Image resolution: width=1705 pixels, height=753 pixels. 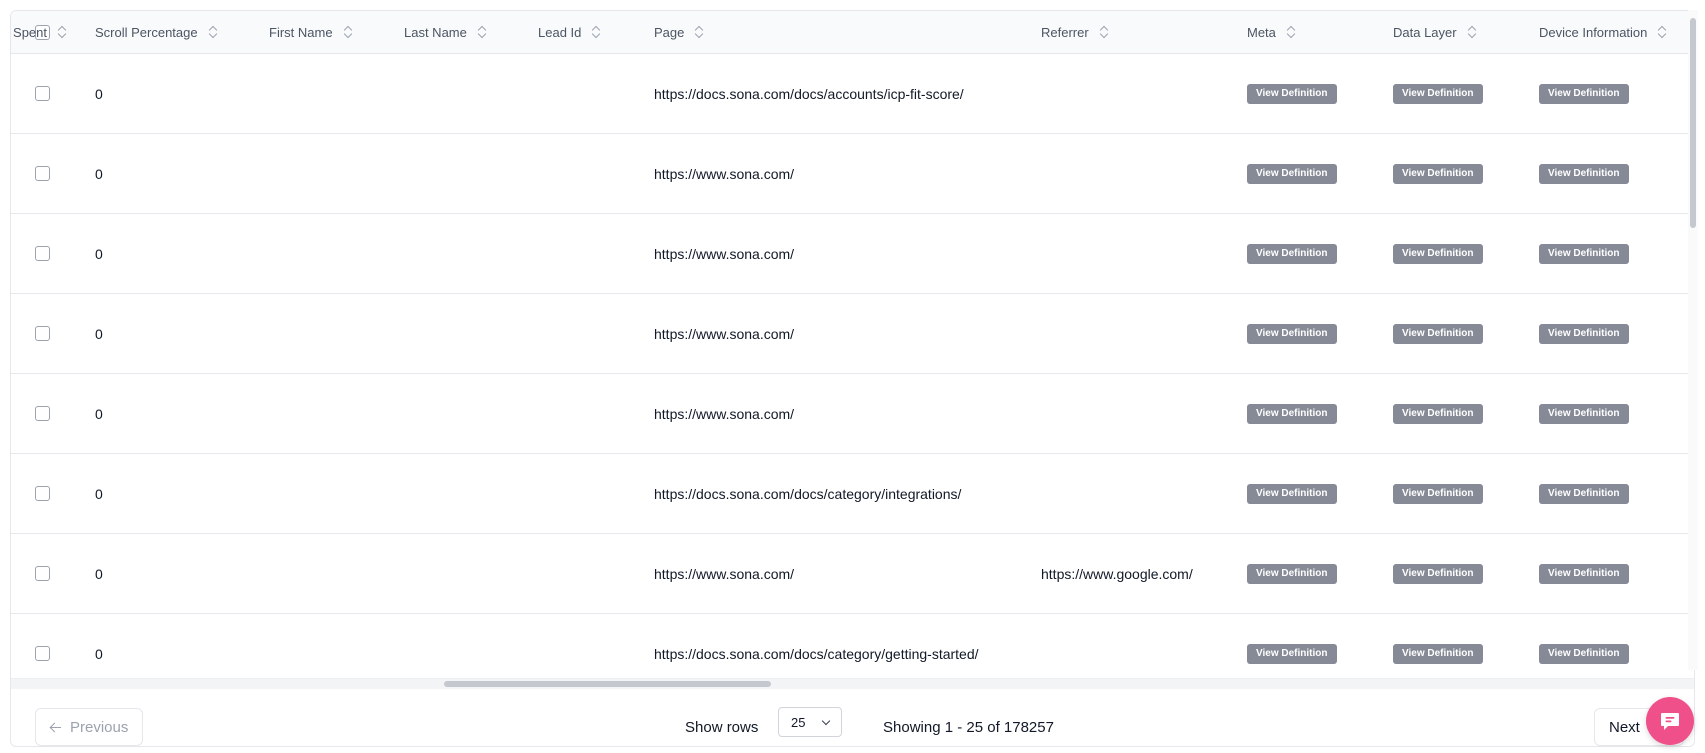 I want to click on chat-support-button, so click(x=1670, y=721).